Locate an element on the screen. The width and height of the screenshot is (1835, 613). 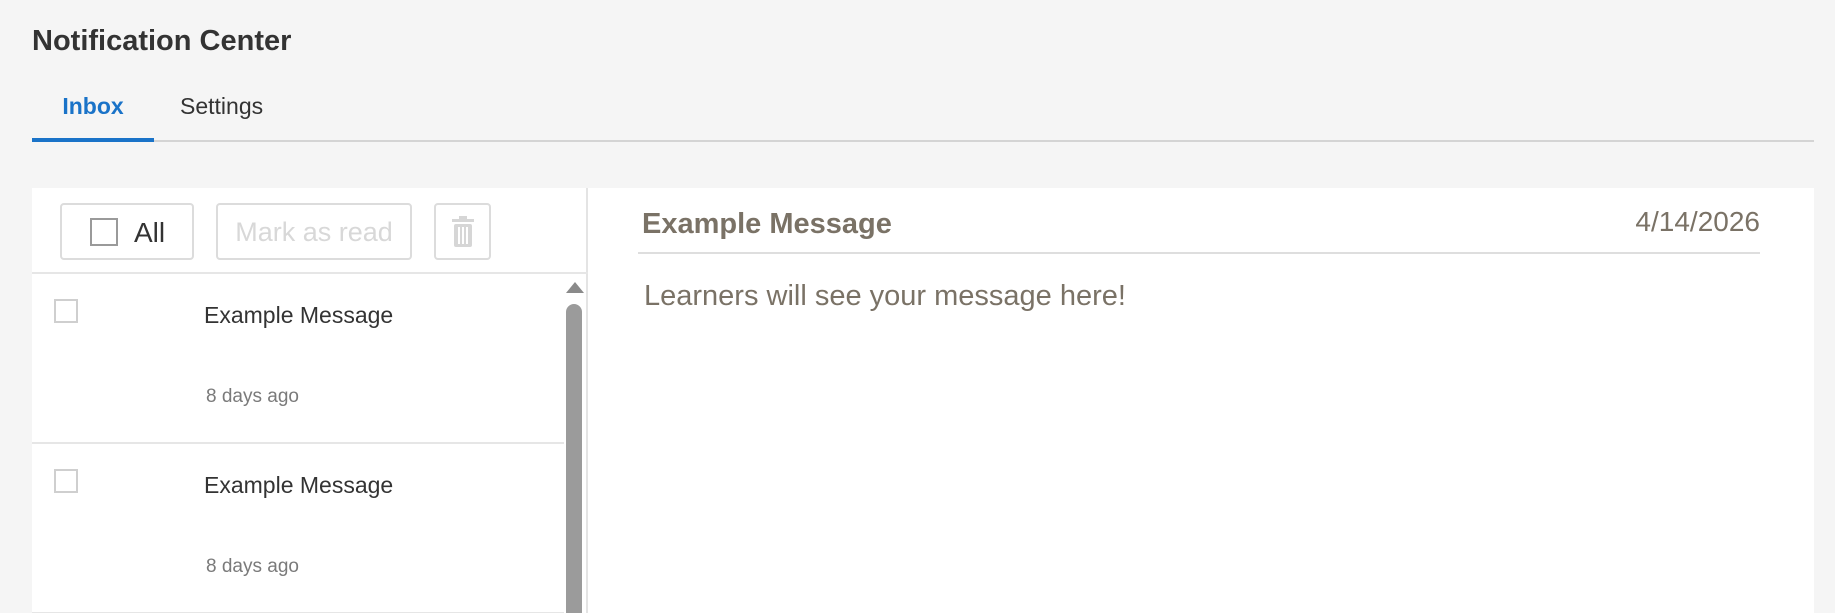
select-all-checkbox is located at coordinates (104, 232).